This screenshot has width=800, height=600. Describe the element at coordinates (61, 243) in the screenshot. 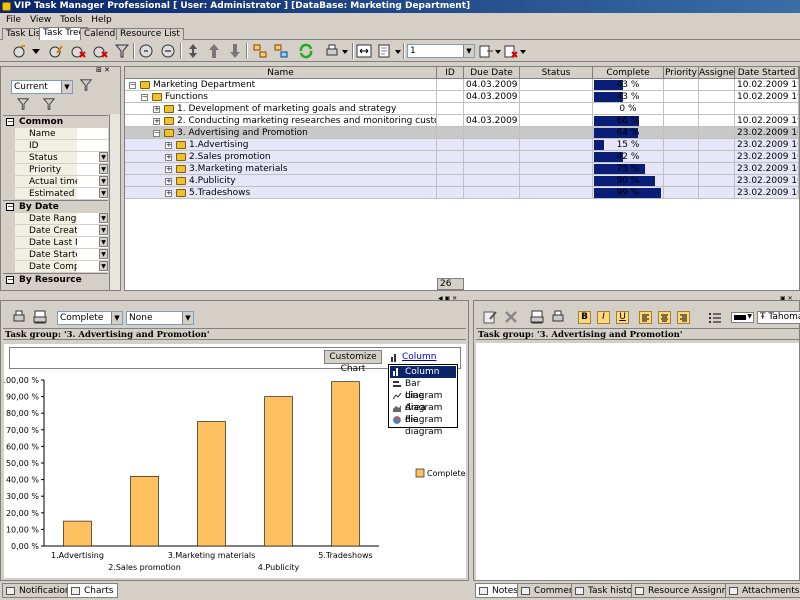

I see `filter-row-date-last-modified: Date Last Mo▼` at that location.